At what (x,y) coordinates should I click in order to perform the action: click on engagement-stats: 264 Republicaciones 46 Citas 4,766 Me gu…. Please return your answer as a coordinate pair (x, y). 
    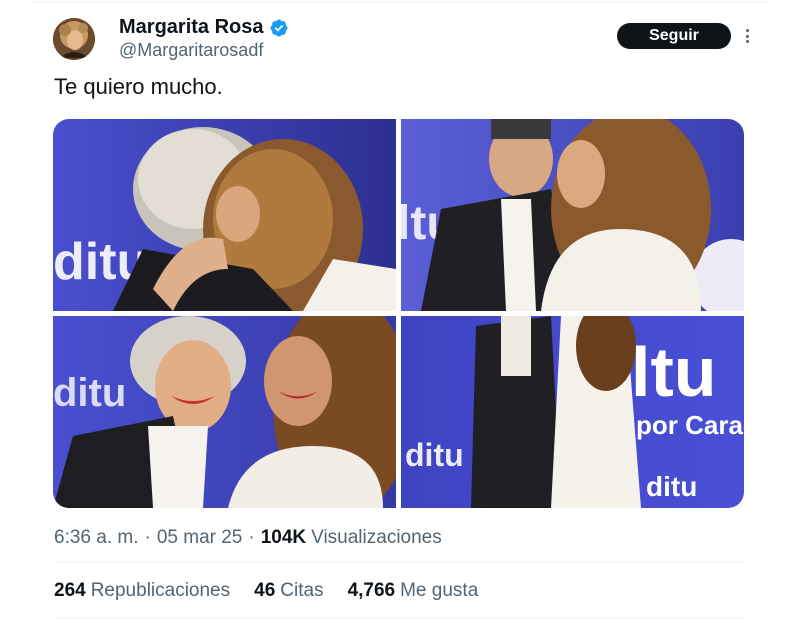
    Looking at the image, I should click on (278, 591).